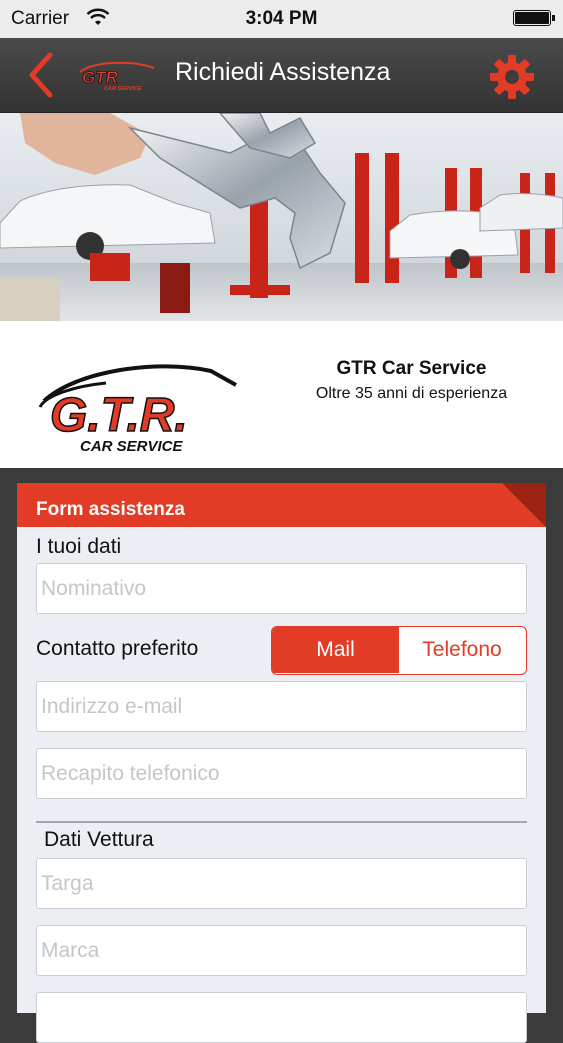 This screenshot has height=1043, width=563. What do you see at coordinates (281, 773) in the screenshot?
I see `phone-field: Recapito telefonico` at bounding box center [281, 773].